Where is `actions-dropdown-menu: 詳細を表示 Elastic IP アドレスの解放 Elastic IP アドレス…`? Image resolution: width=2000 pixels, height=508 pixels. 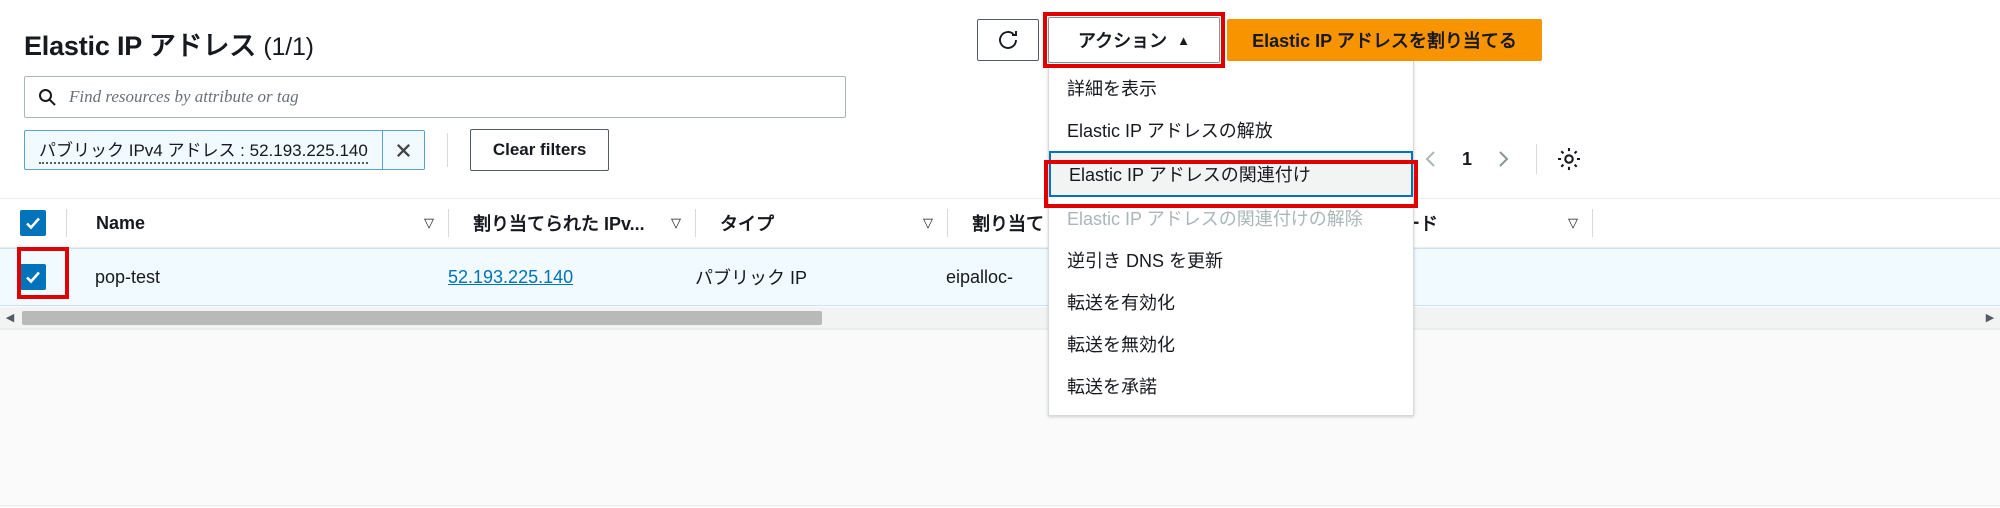 actions-dropdown-menu: 詳細を表示 Elastic IP アドレスの解放 Elastic IP アドレス… is located at coordinates (1231, 238).